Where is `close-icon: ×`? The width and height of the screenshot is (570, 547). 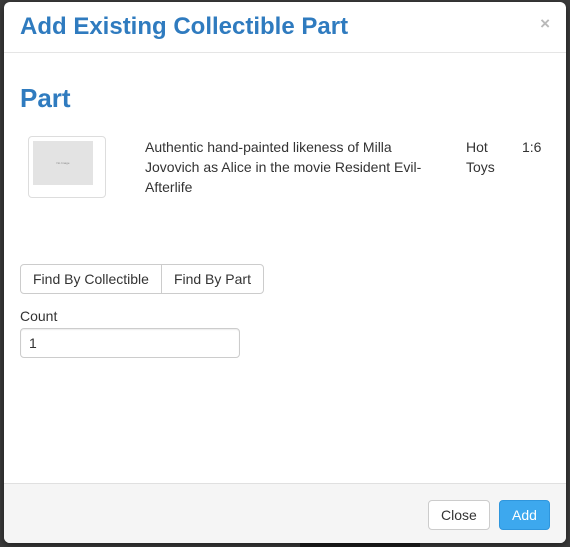 close-icon: × is located at coordinates (545, 24).